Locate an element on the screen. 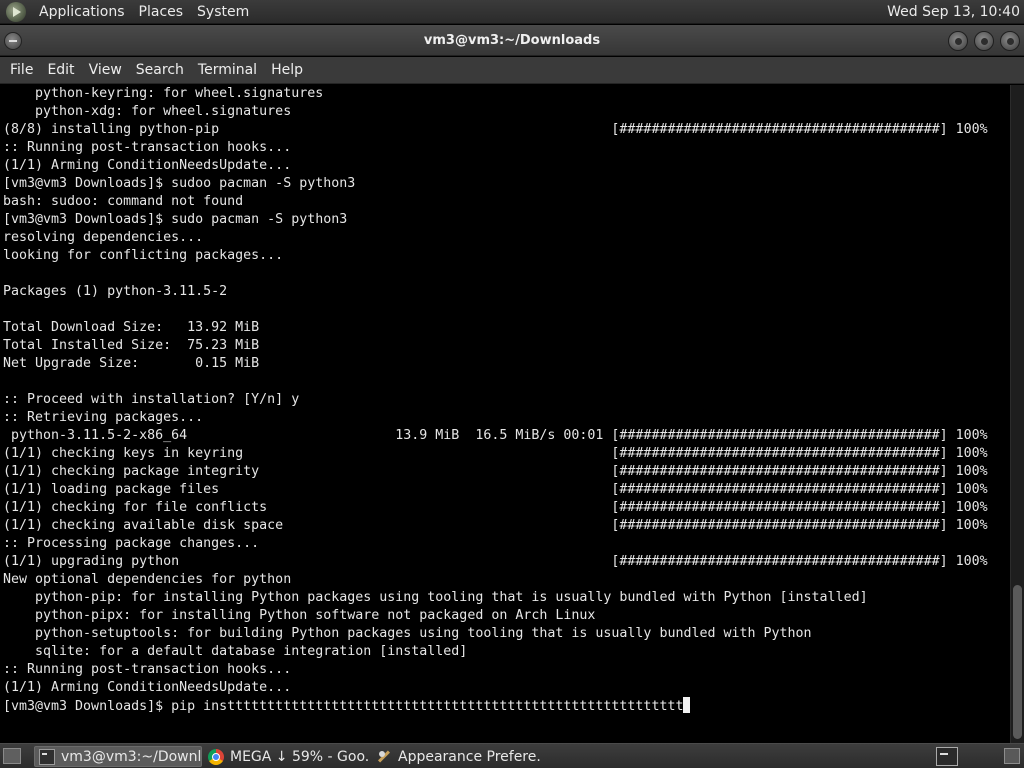  tray-terminal-icon is located at coordinates (947, 756).